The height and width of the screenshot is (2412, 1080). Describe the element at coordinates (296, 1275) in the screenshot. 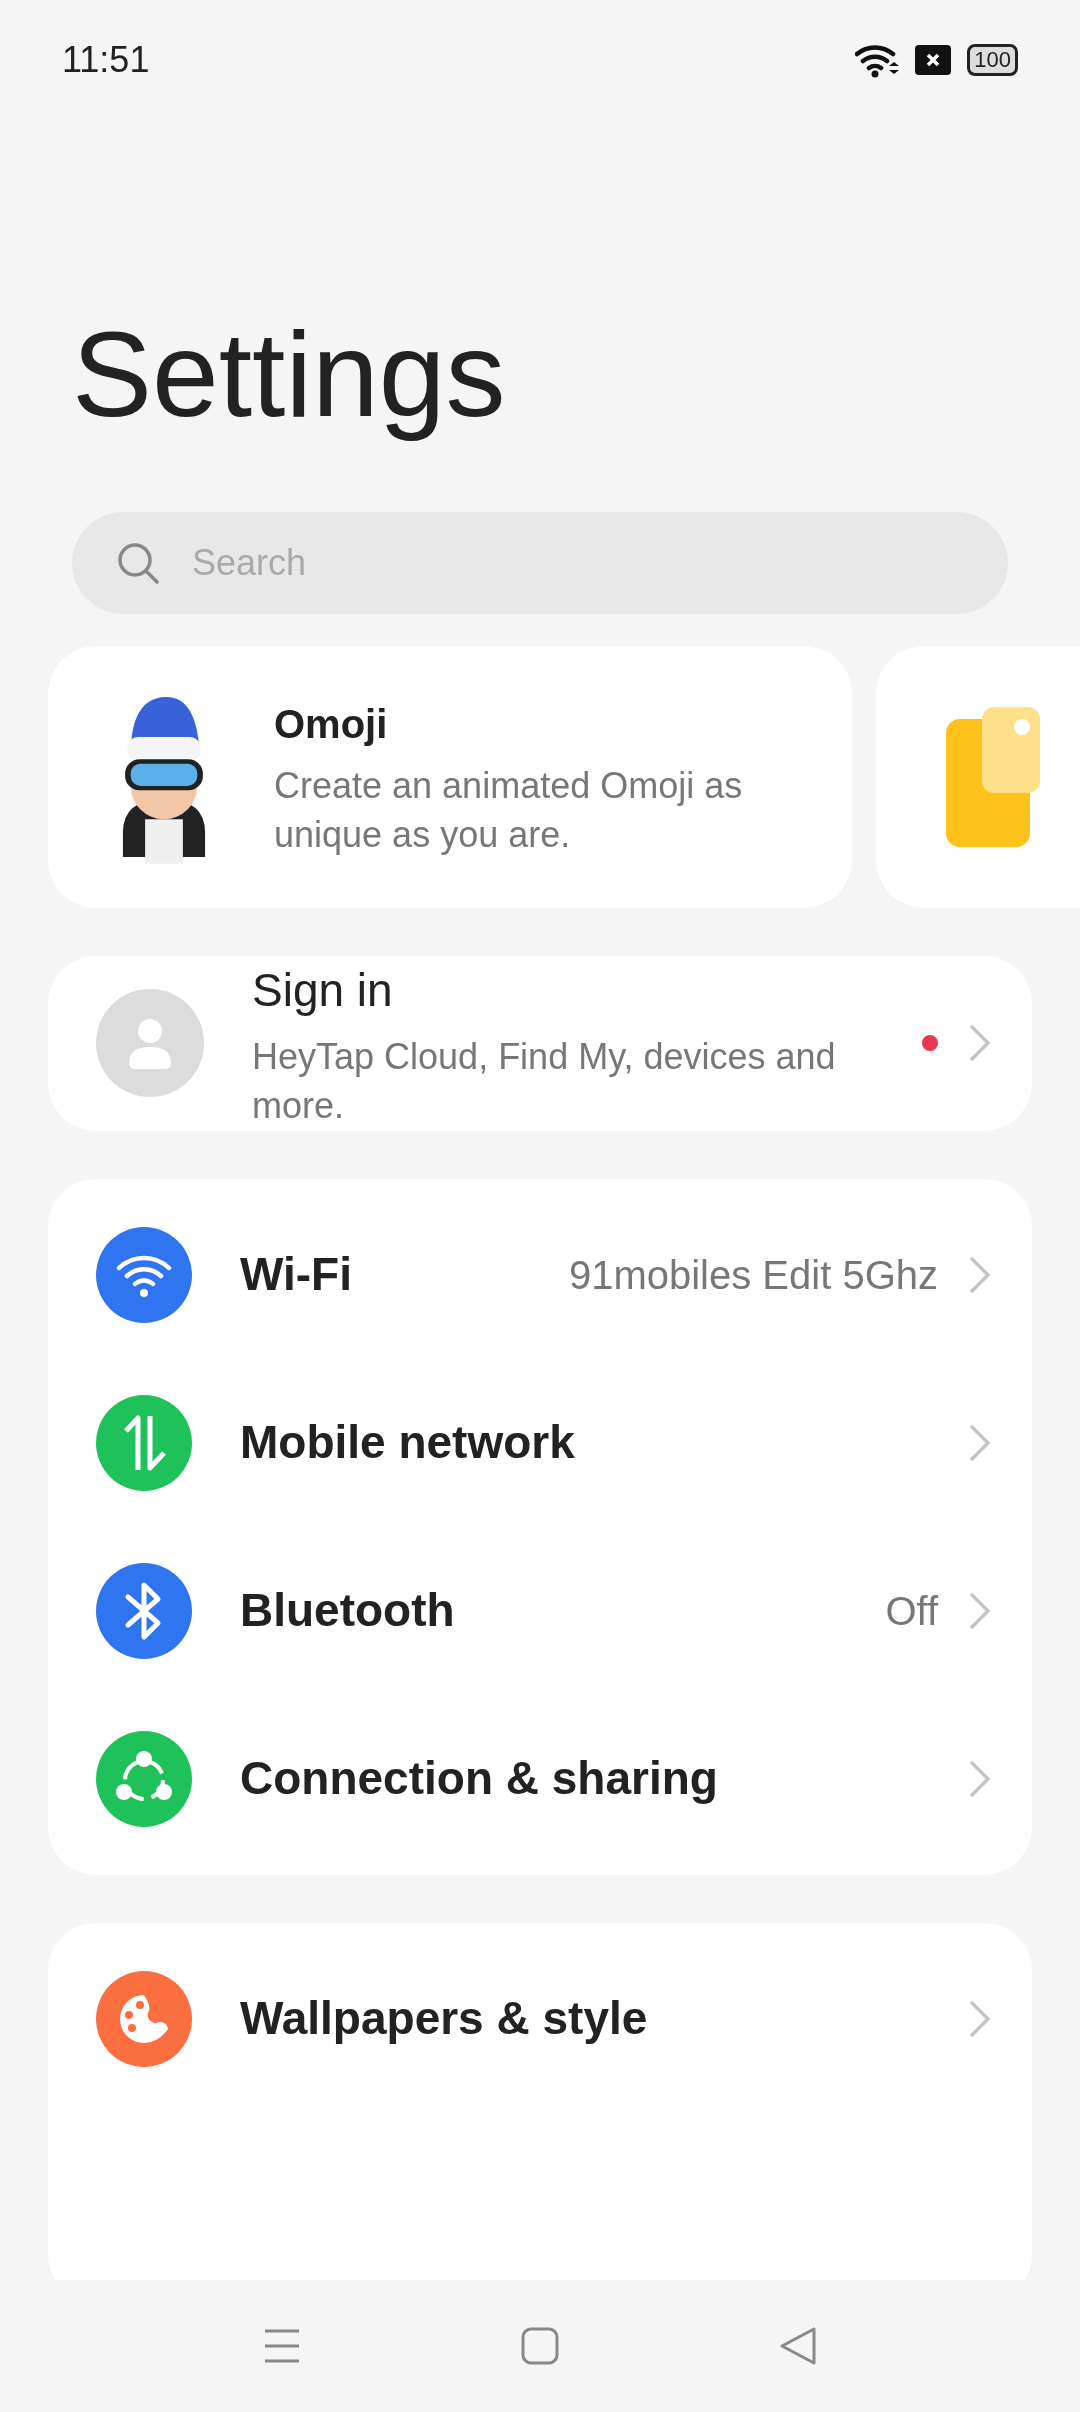

I see `row-label: Wi-Fi` at that location.